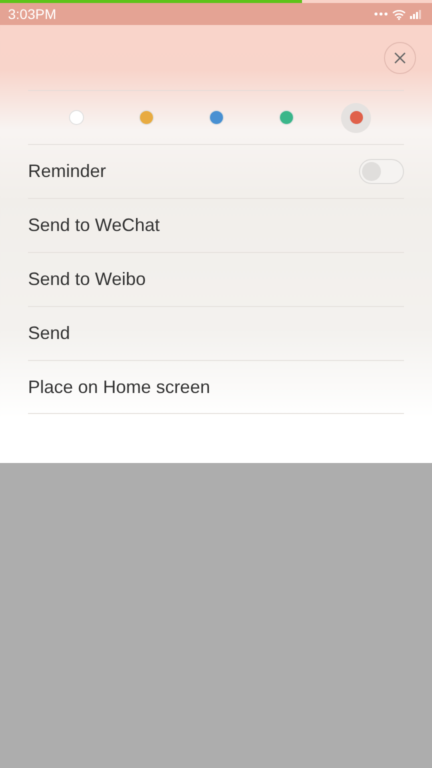 This screenshot has height=768, width=432. I want to click on menu-item: Reminder, so click(216, 171).